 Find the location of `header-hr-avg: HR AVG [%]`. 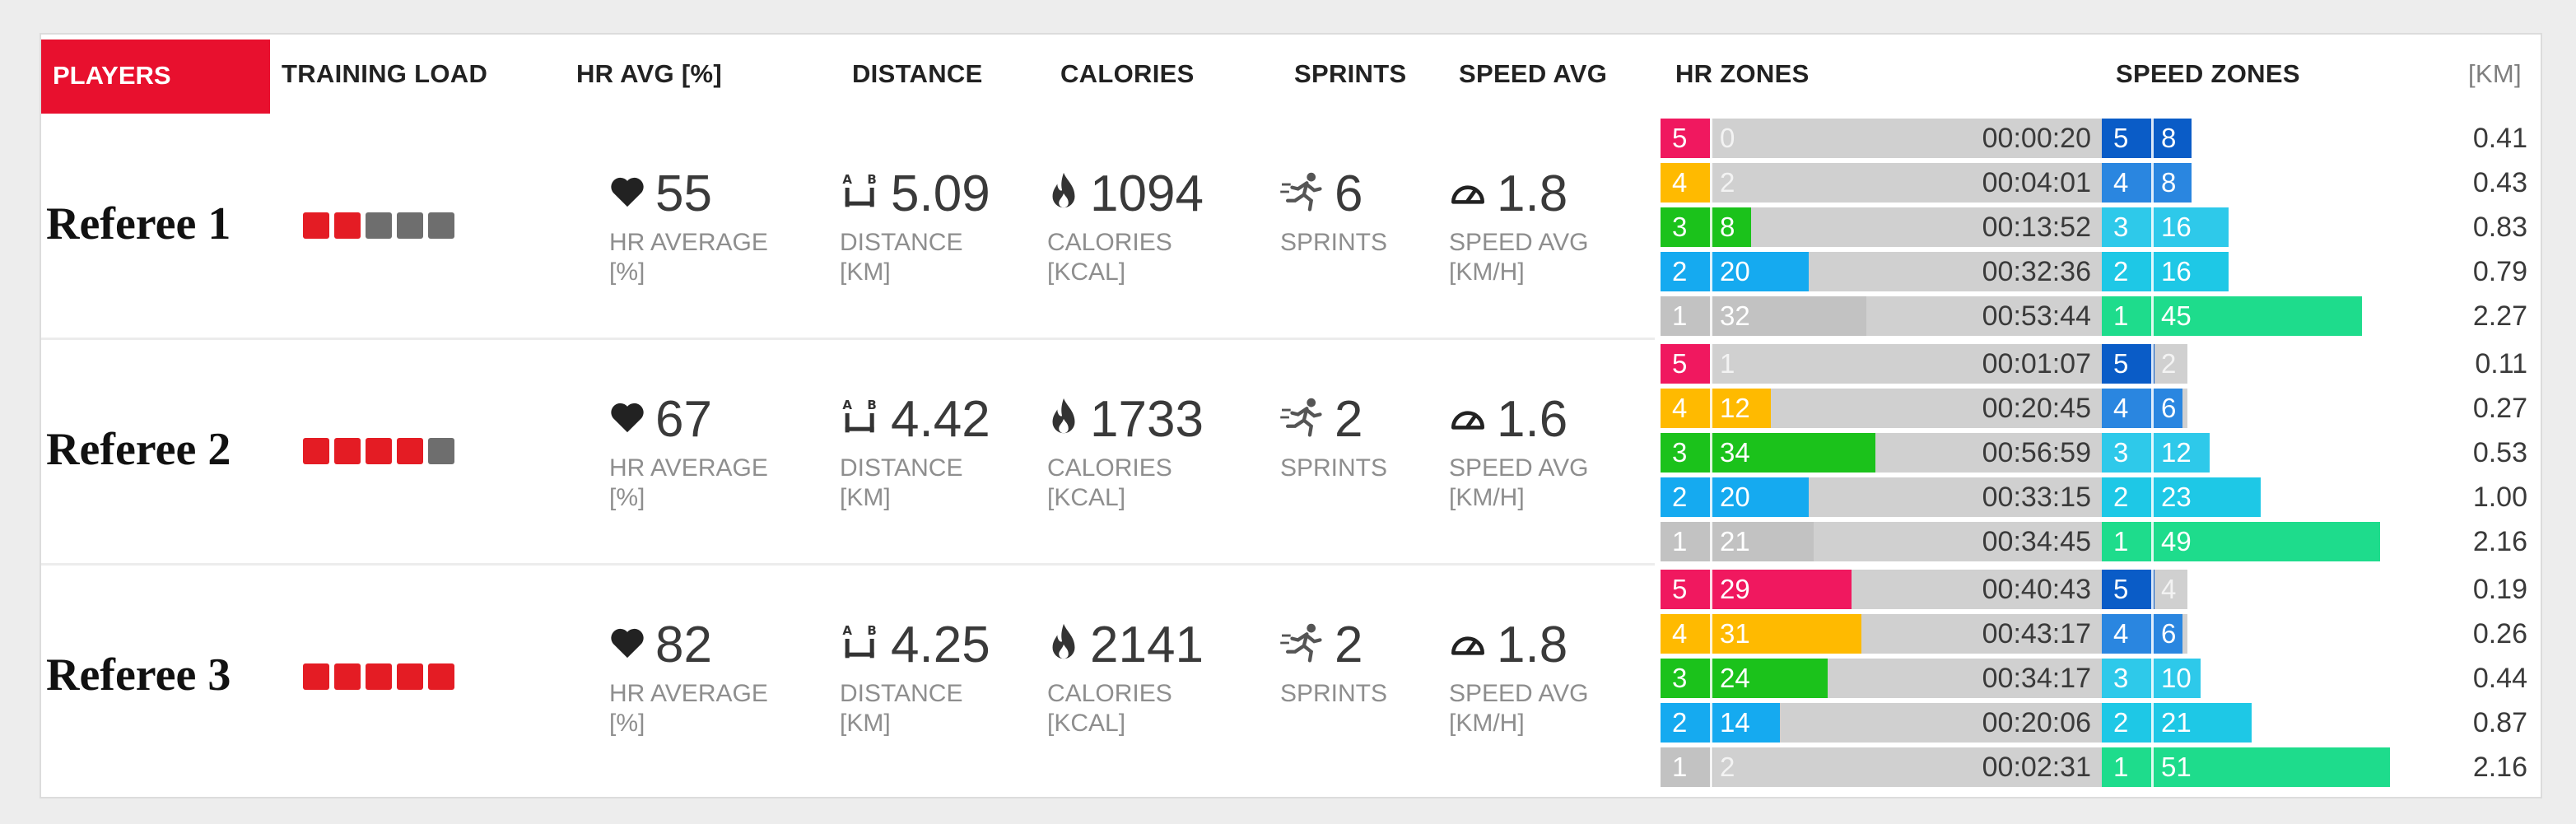

header-hr-avg: HR AVG [%] is located at coordinates (649, 74).